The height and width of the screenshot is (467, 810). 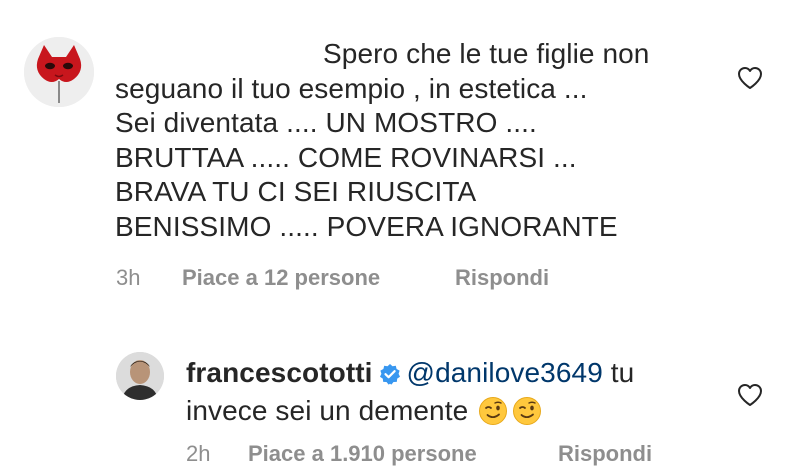 I want to click on comment-line: francescototti @danilove3649 tu, so click(x=410, y=375).